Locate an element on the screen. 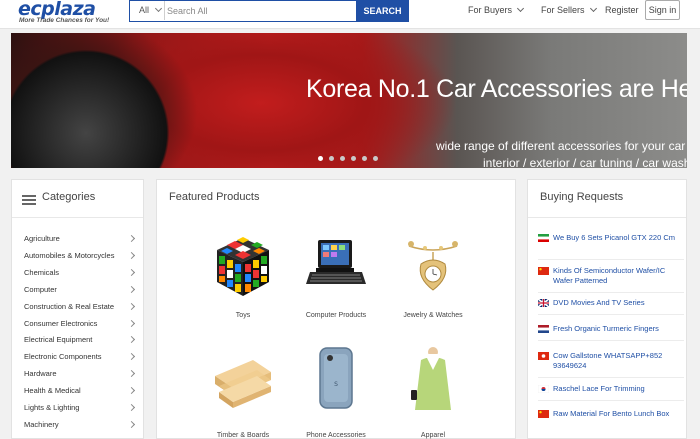 The image size is (700, 439). categories-title: Categories is located at coordinates (69, 197).